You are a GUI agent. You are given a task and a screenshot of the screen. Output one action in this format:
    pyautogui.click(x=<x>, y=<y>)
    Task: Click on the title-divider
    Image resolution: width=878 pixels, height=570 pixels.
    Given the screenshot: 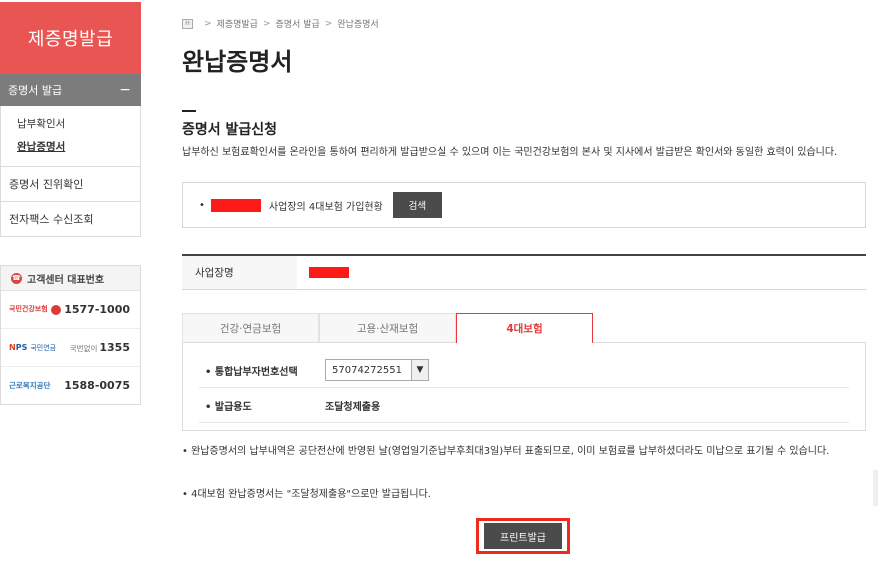 What is the action you would take?
    pyautogui.click(x=189, y=111)
    